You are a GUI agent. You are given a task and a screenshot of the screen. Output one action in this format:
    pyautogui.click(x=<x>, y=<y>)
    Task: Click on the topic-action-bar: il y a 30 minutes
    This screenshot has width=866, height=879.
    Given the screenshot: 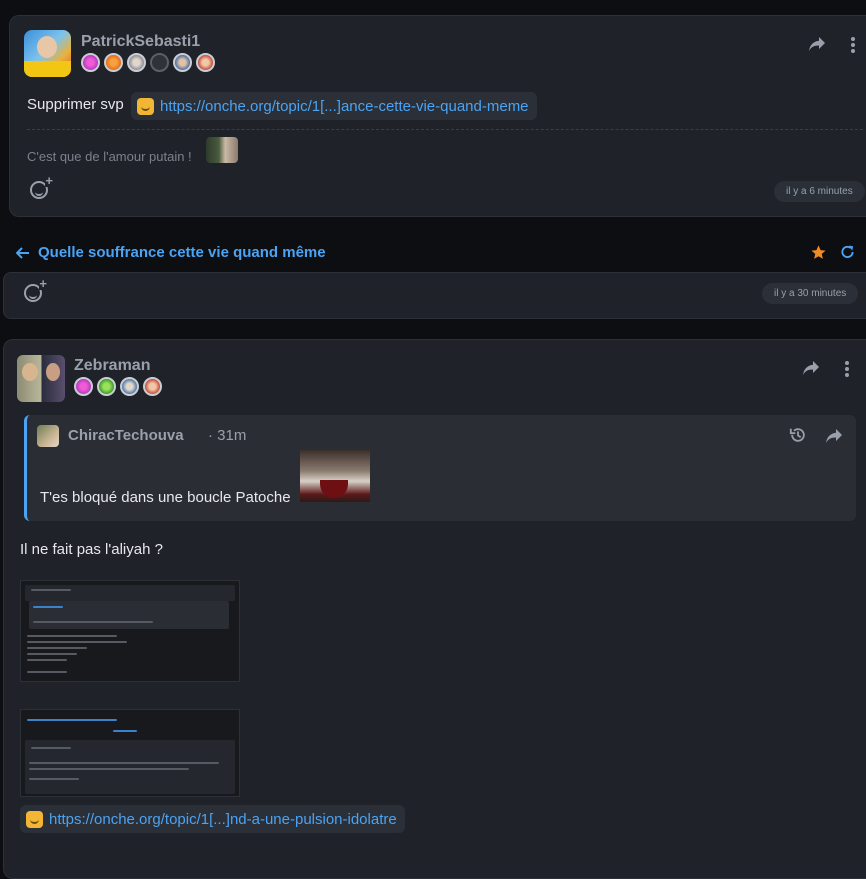 What is the action you would take?
    pyautogui.click(x=434, y=295)
    